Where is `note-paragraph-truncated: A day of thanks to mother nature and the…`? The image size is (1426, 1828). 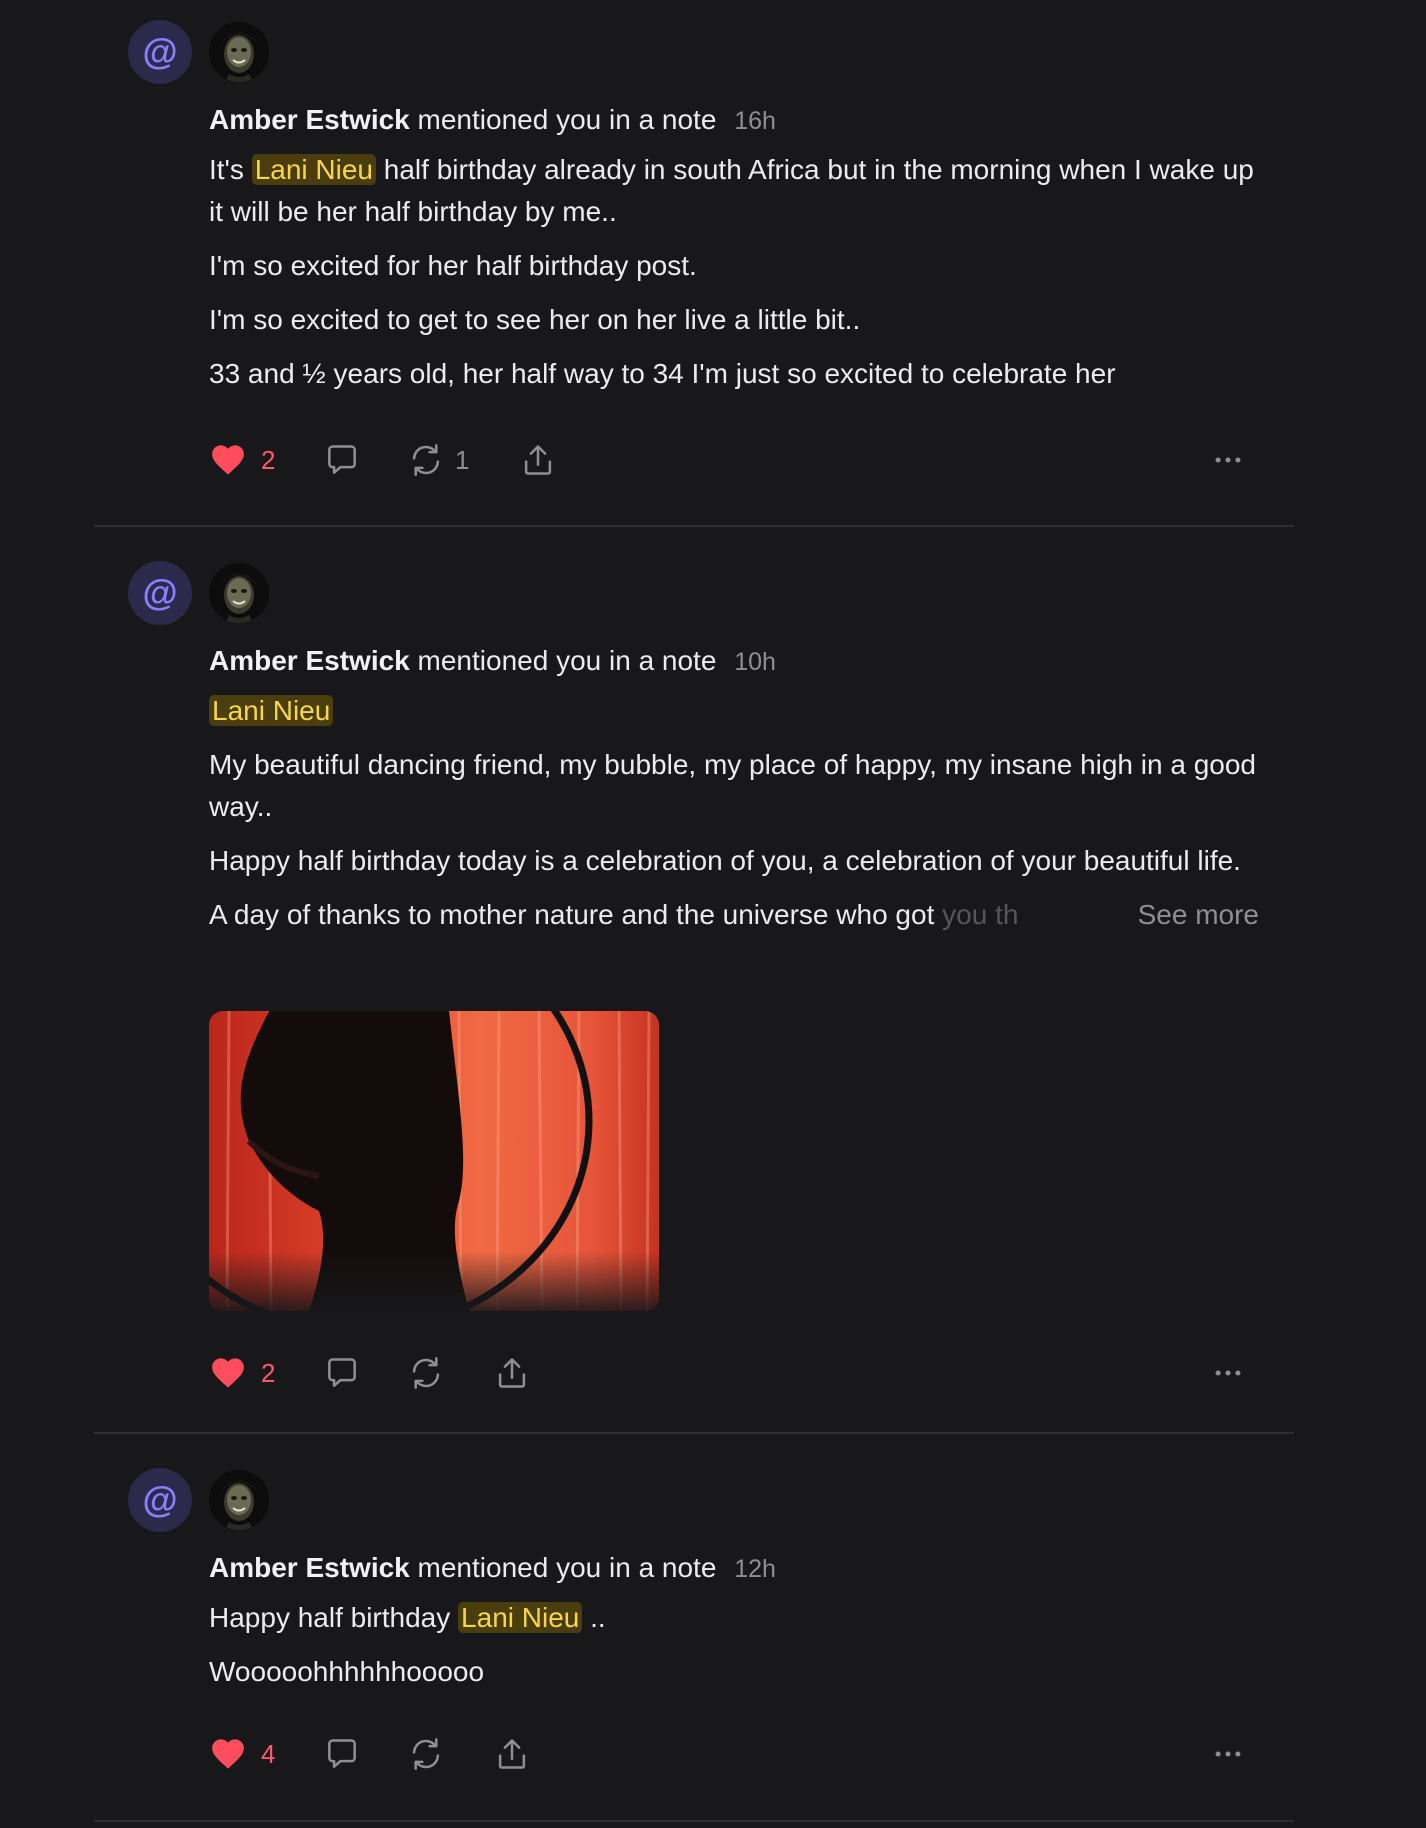 note-paragraph-truncated: A day of thanks to mother nature and the… is located at coordinates (734, 915).